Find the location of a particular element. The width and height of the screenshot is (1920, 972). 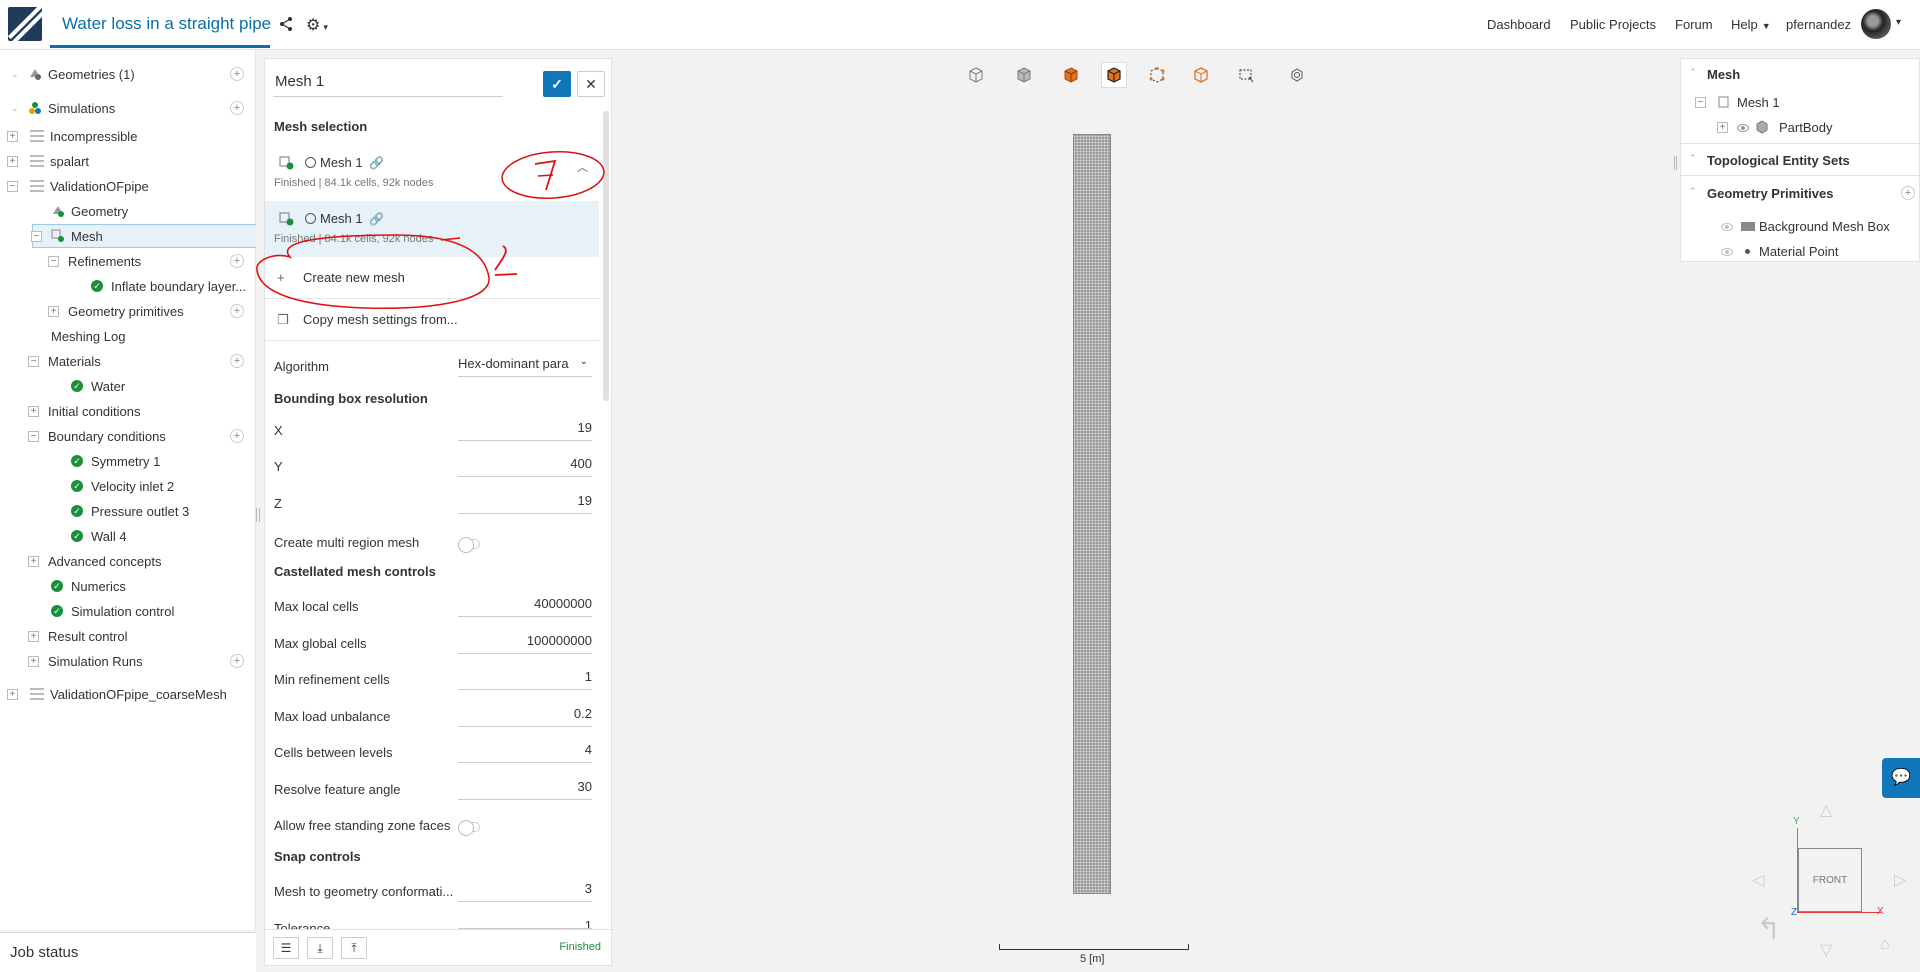

tree-pressure-outlet: ✓ Pressure outlet 3 is located at coordinates (128, 511).